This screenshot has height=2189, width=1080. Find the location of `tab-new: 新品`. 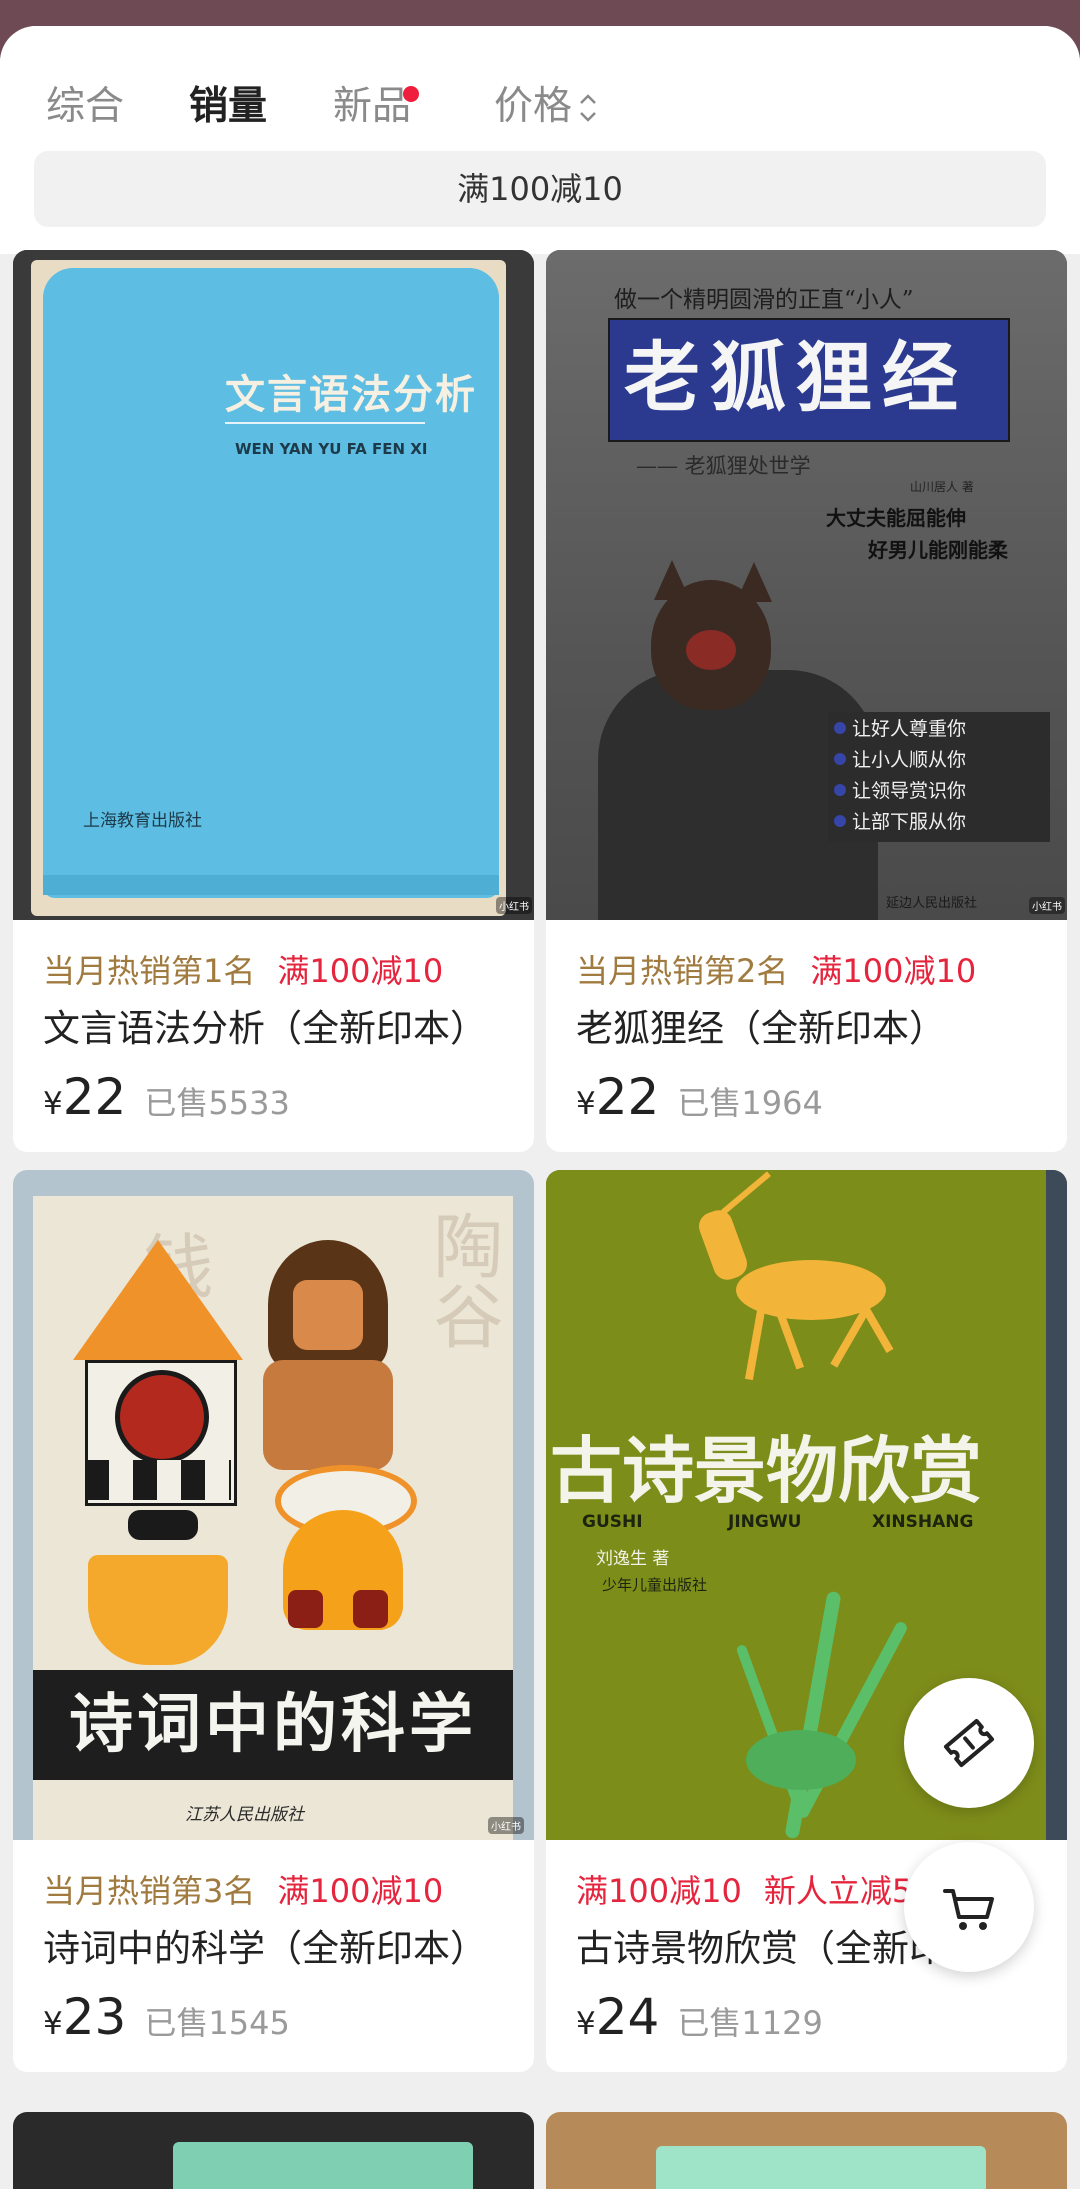

tab-new: 新品 is located at coordinates (372, 107).